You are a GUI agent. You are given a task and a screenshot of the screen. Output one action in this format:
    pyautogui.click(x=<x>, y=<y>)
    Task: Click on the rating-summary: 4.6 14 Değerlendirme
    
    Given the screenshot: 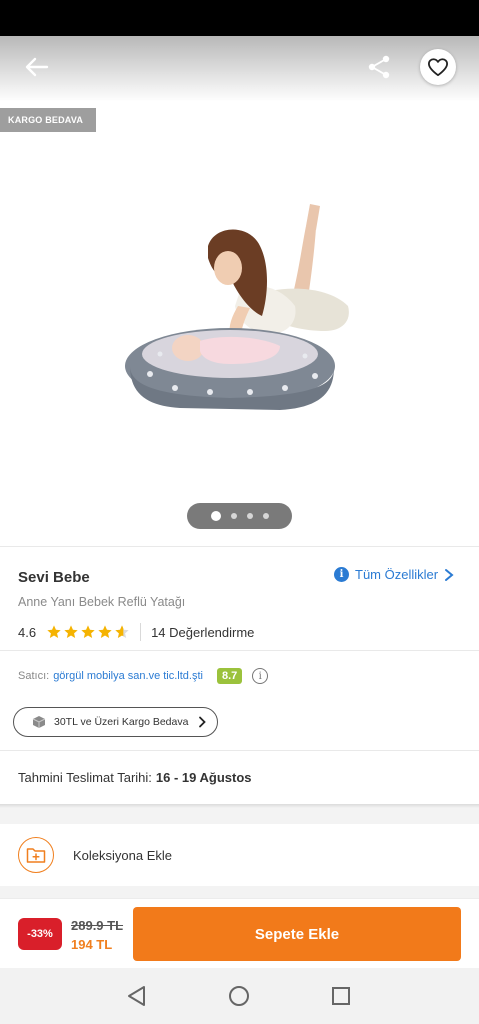 What is the action you would take?
    pyautogui.click(x=136, y=632)
    